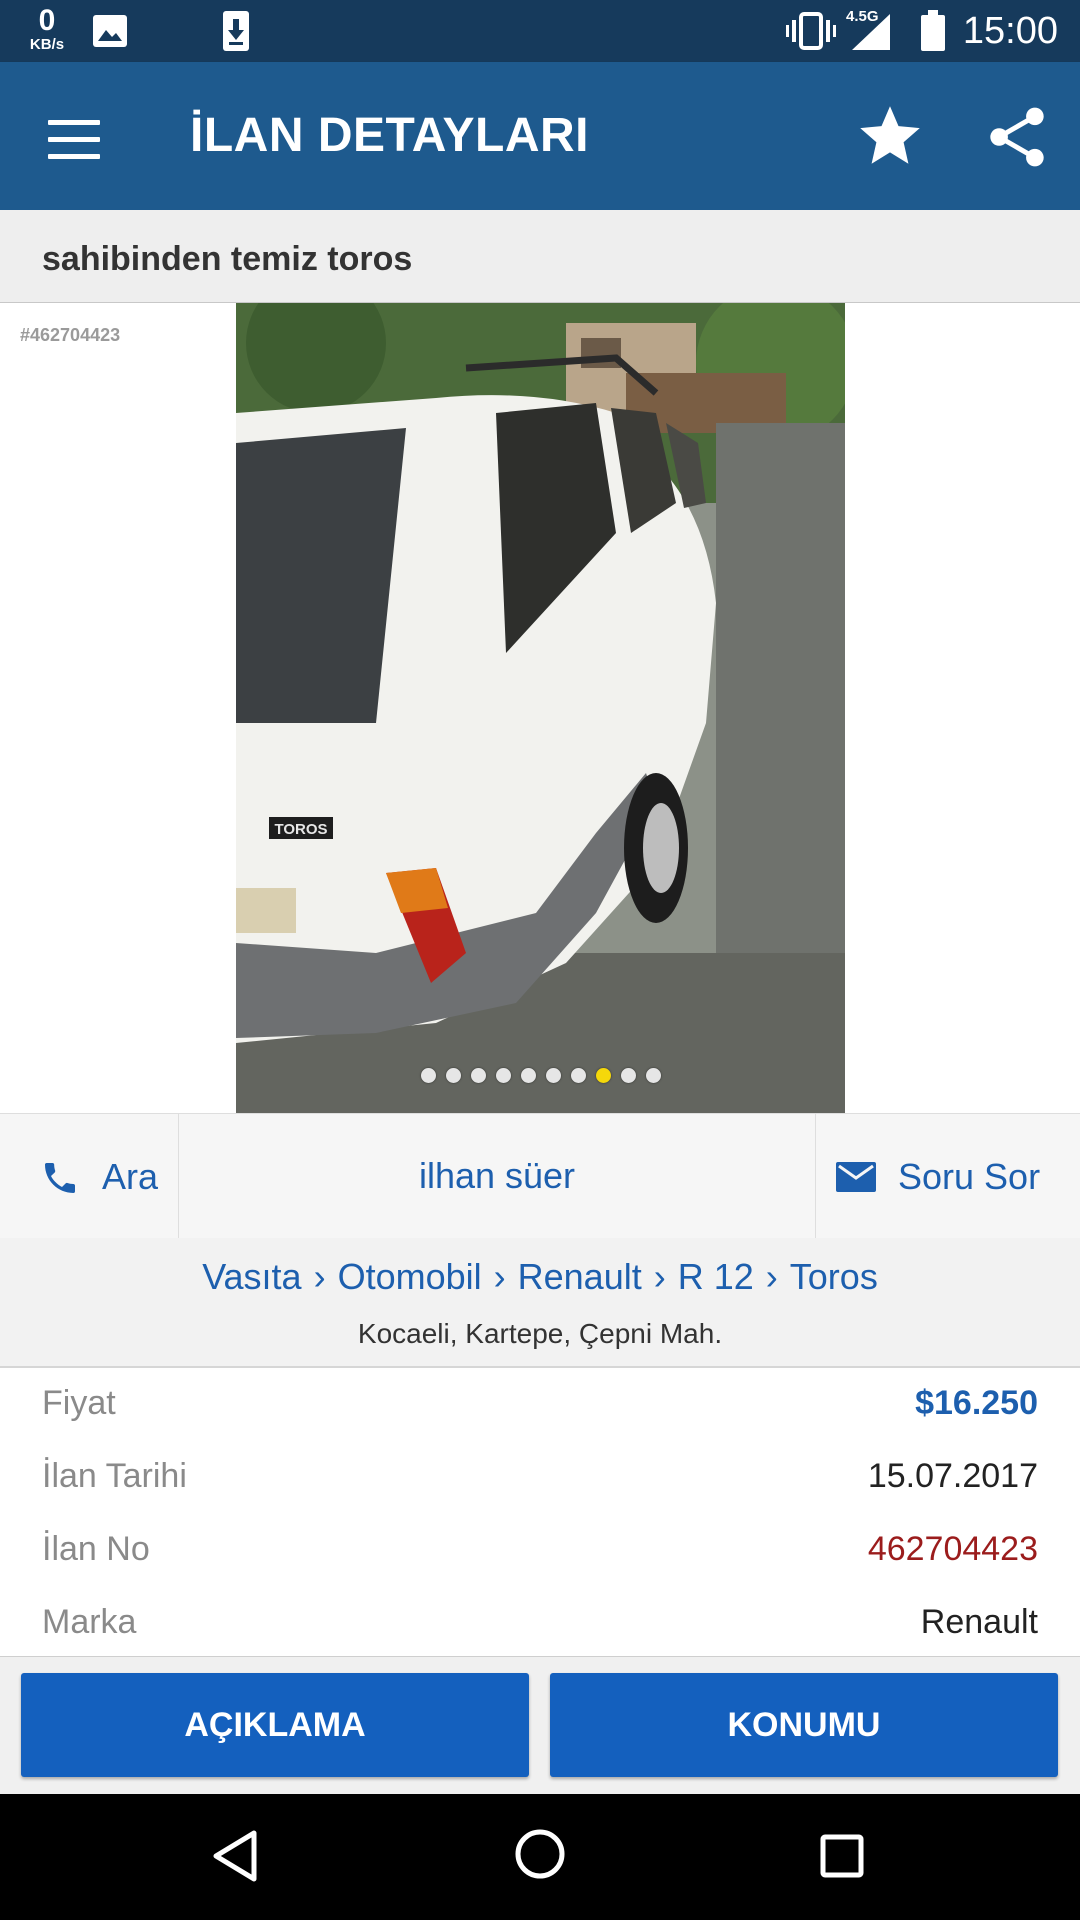  What do you see at coordinates (969, 1176) in the screenshot?
I see `ask-question-label: Soru Sor` at bounding box center [969, 1176].